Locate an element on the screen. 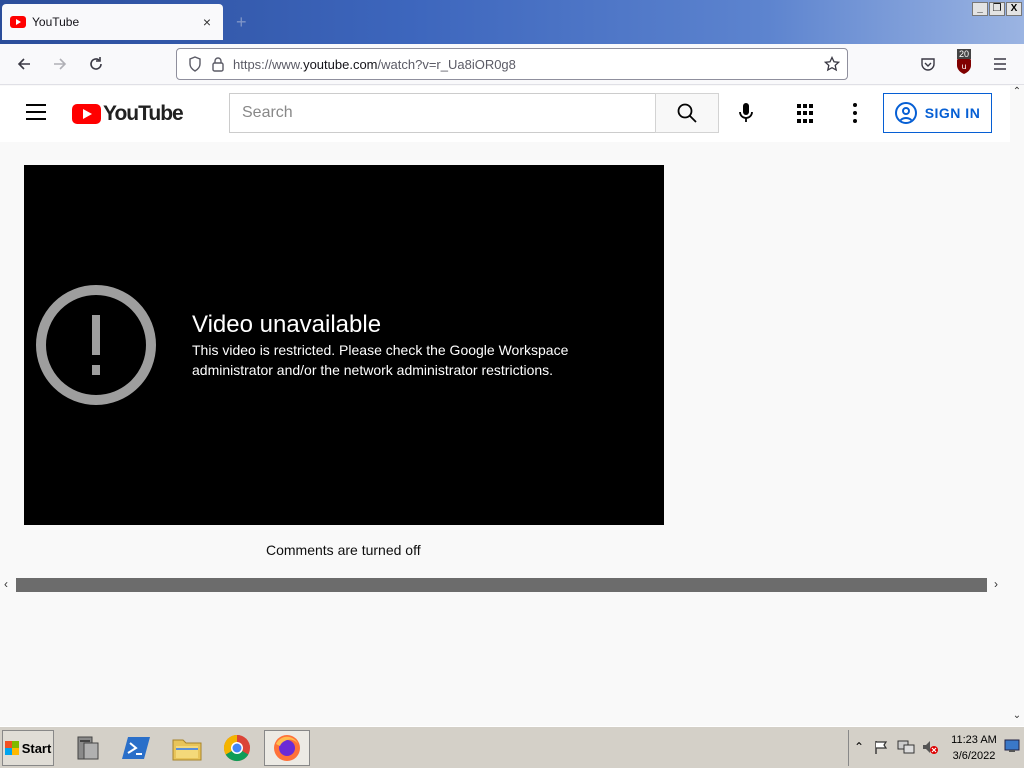  chrome-icon is located at coordinates (237, 748).